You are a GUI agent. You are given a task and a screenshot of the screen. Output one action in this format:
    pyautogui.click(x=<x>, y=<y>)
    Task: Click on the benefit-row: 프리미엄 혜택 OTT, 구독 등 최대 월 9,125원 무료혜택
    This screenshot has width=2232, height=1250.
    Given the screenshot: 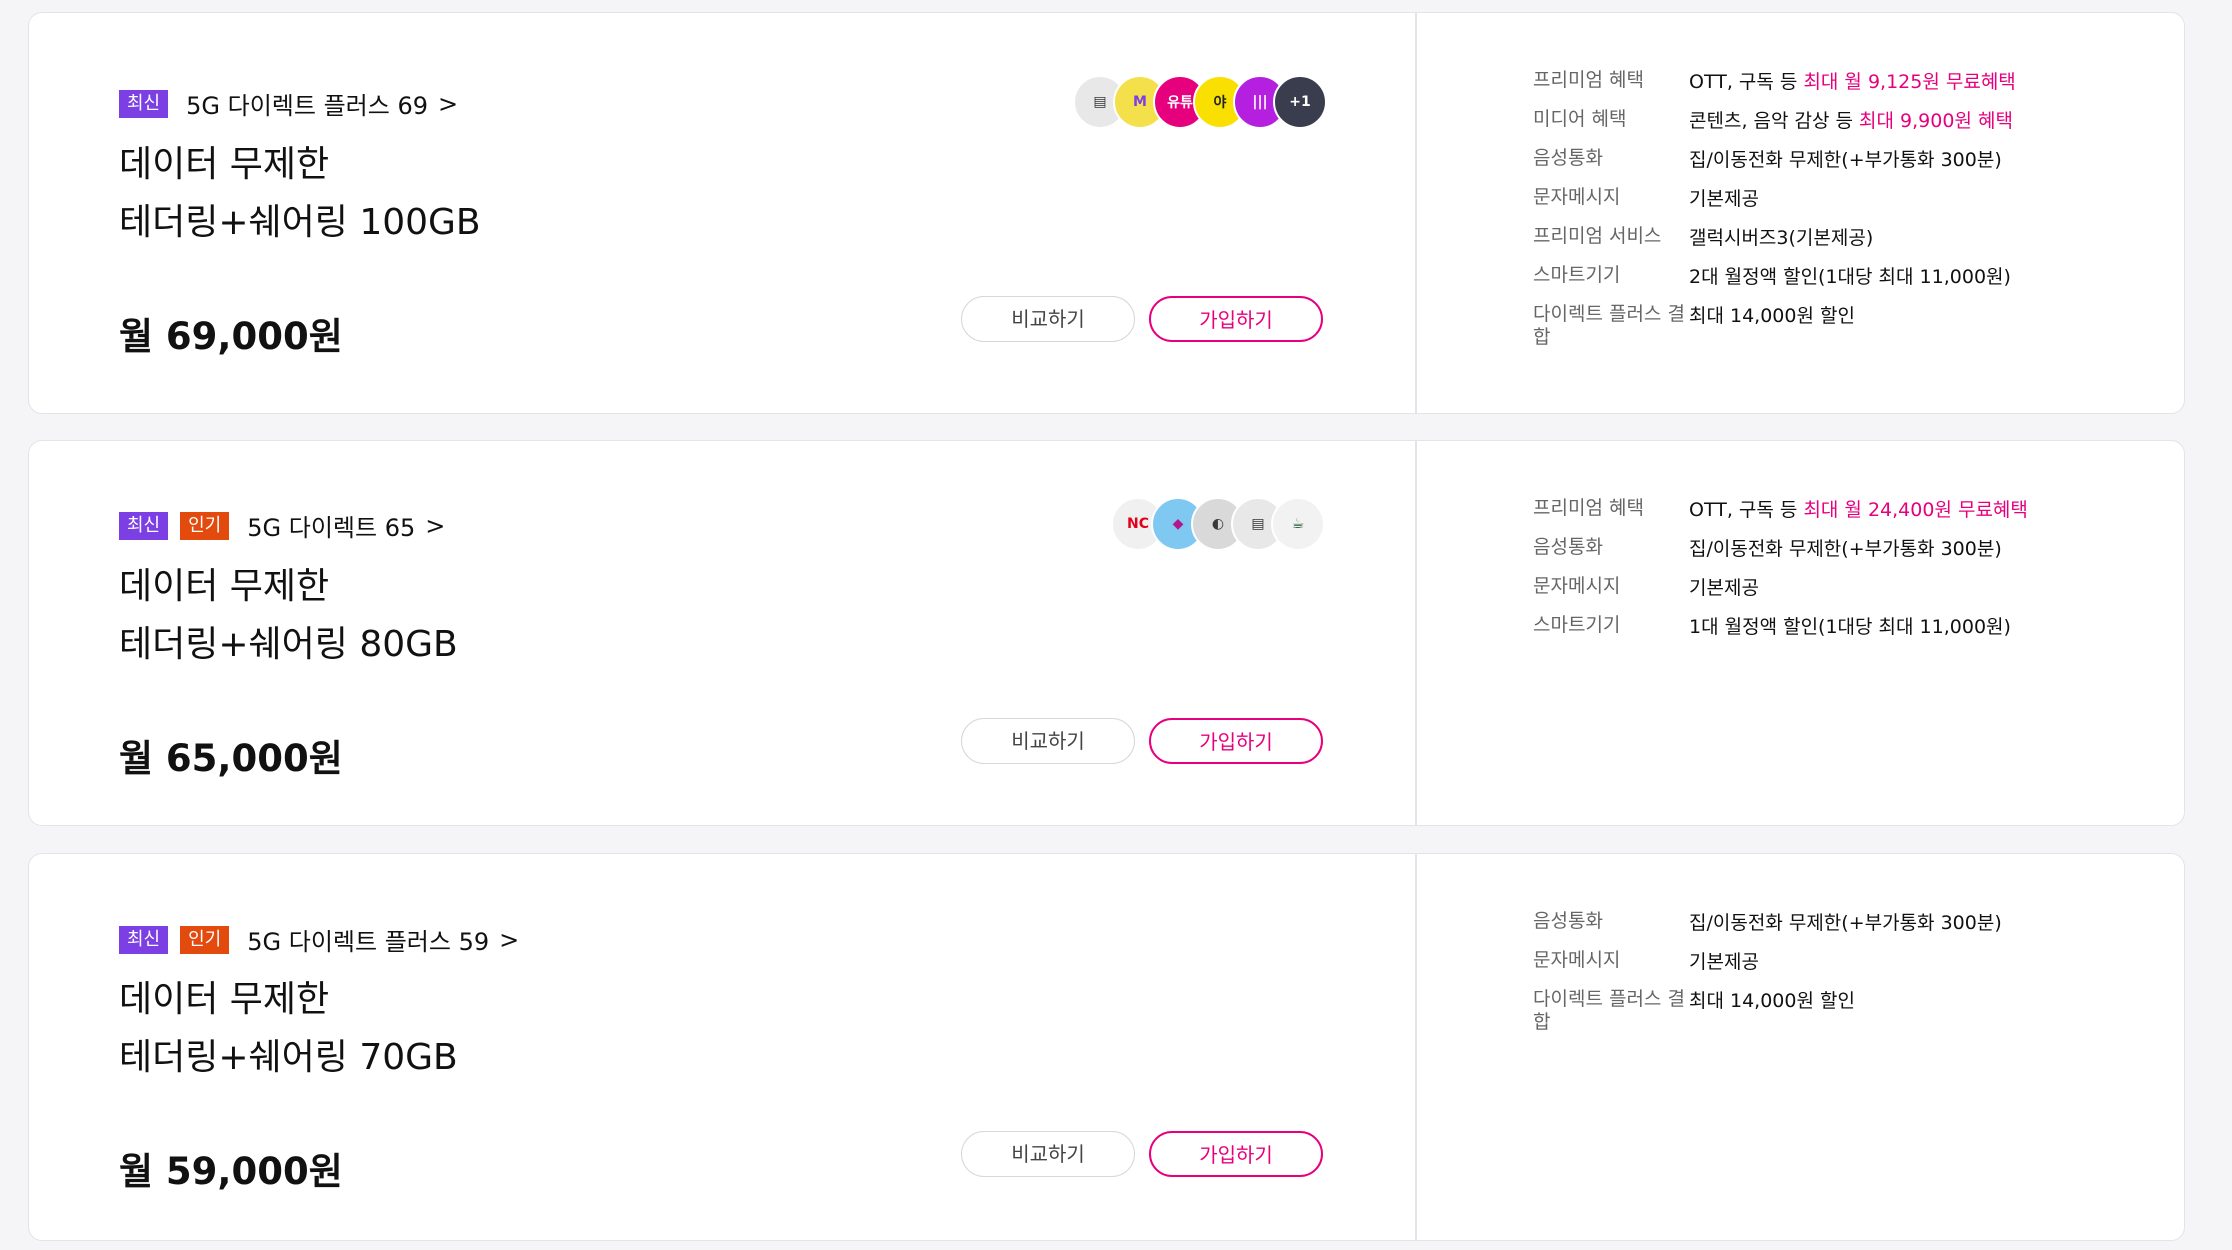 What is the action you would take?
    pyautogui.click(x=1833, y=82)
    